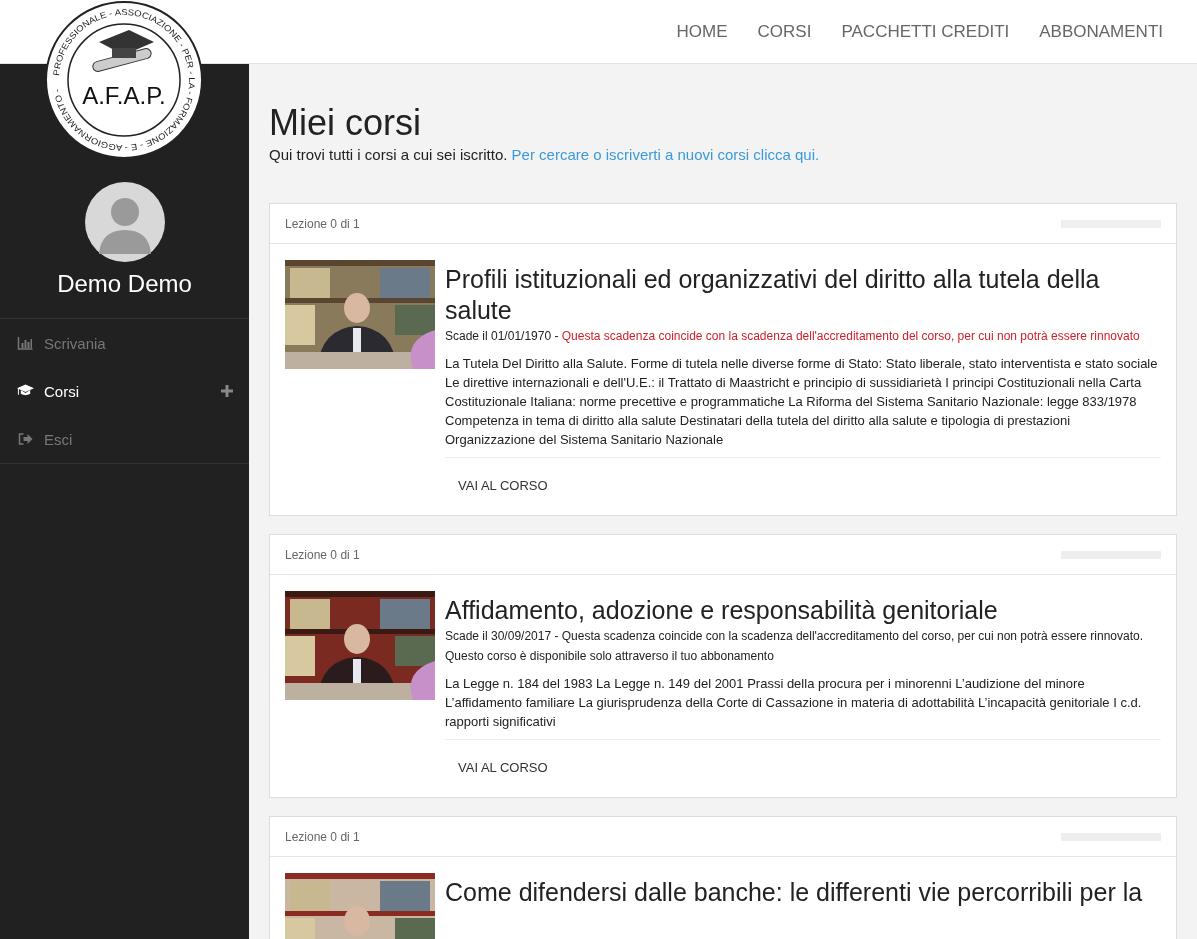 The image size is (1197, 939). I want to click on nav-link: CORSI, so click(784, 31).